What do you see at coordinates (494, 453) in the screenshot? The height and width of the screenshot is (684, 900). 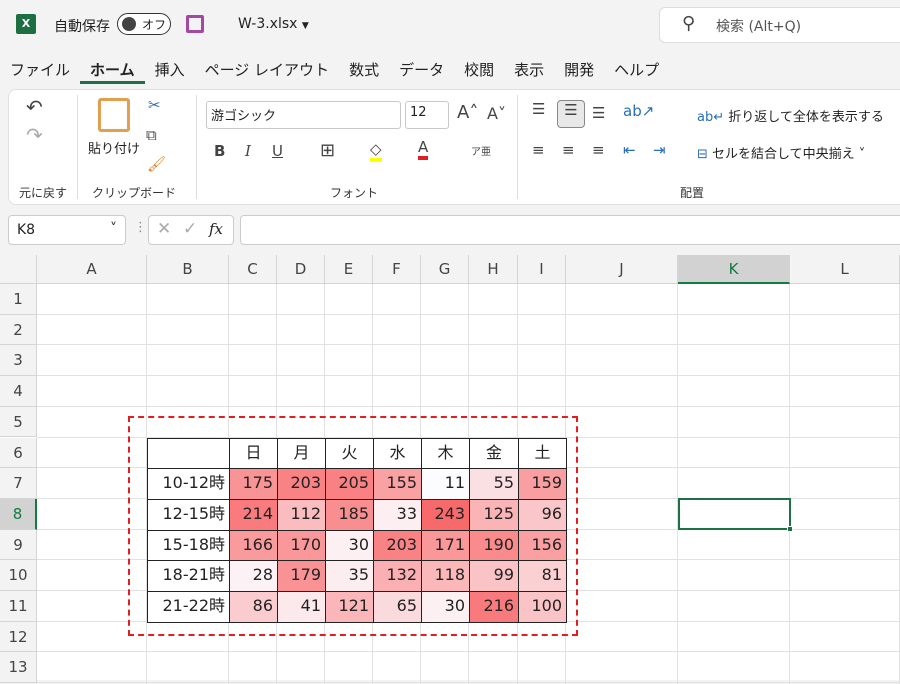 I see `day-header: 金` at bounding box center [494, 453].